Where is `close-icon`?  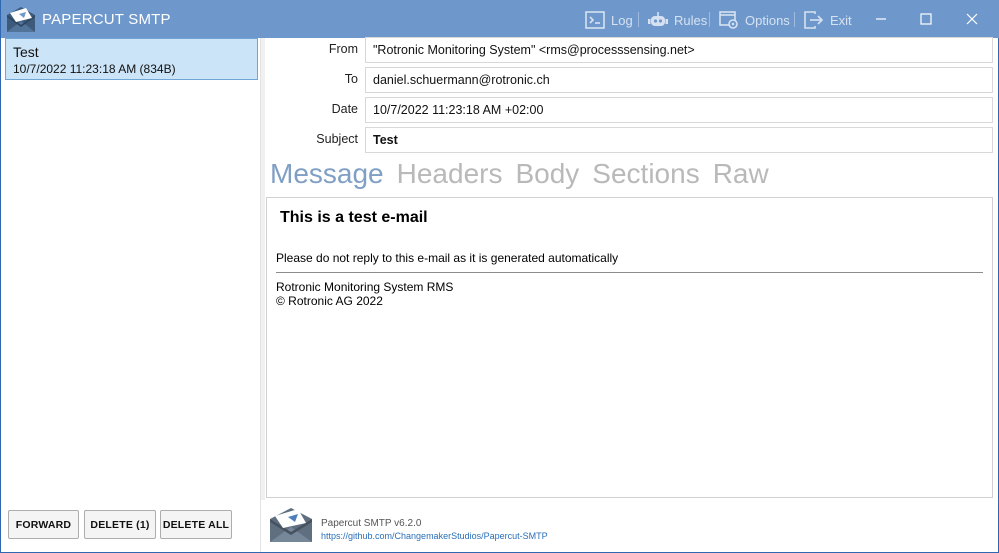 close-icon is located at coordinates (972, 19).